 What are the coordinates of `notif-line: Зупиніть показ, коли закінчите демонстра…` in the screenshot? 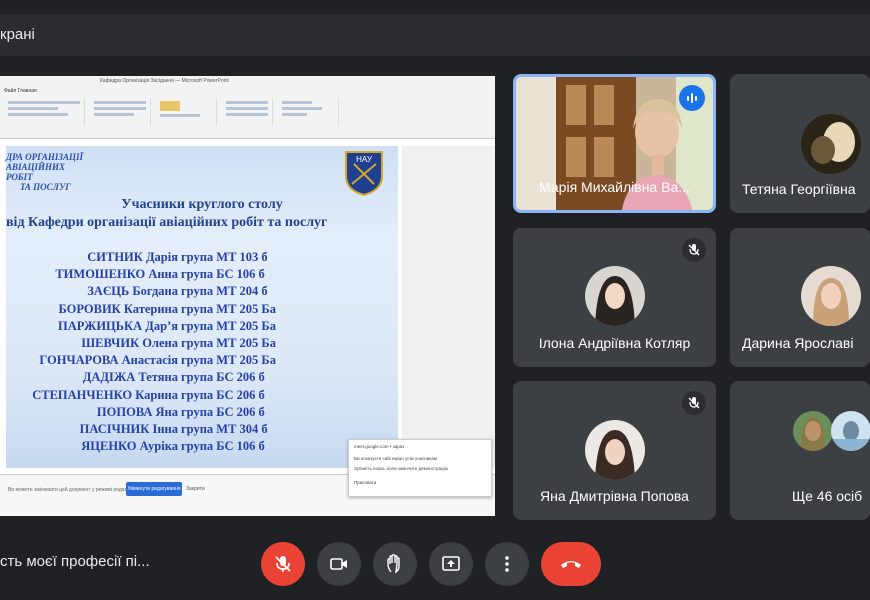 It's located at (401, 468).